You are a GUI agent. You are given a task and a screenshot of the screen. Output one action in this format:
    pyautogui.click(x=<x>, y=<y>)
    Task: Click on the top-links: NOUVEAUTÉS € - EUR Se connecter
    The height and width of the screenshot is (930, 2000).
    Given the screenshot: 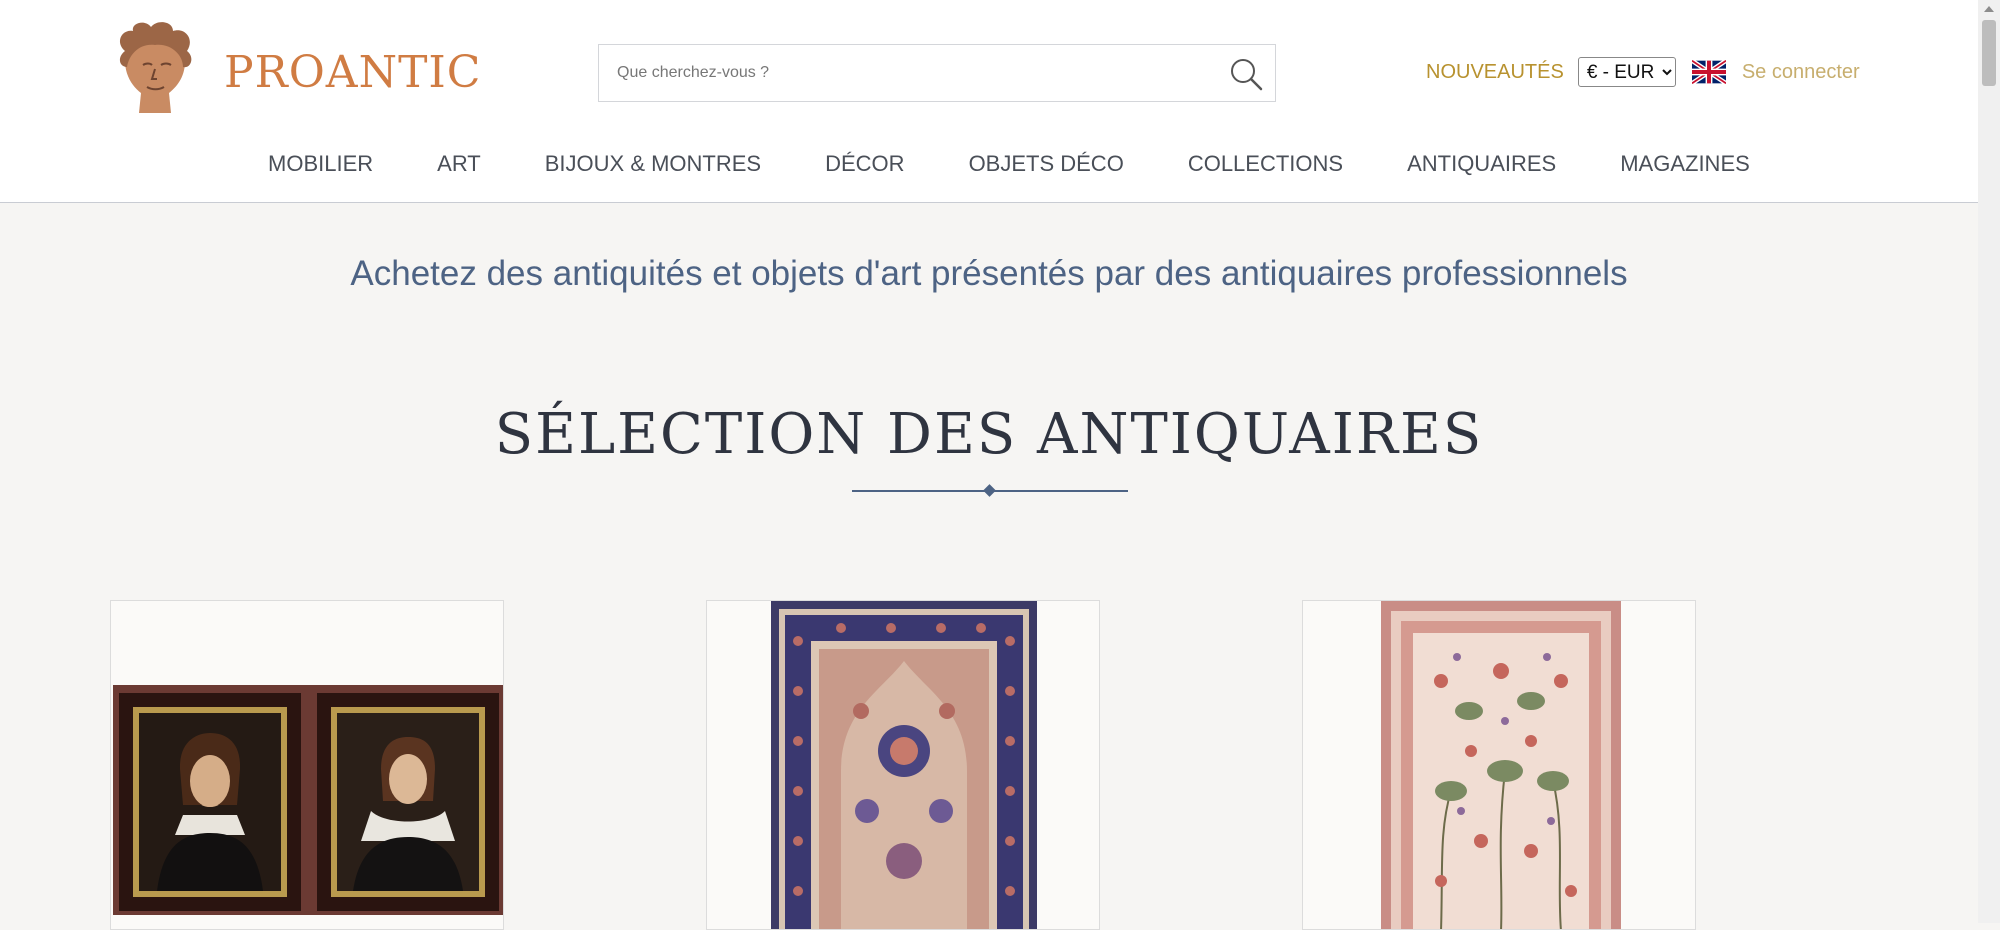 What is the action you would take?
    pyautogui.click(x=1643, y=72)
    